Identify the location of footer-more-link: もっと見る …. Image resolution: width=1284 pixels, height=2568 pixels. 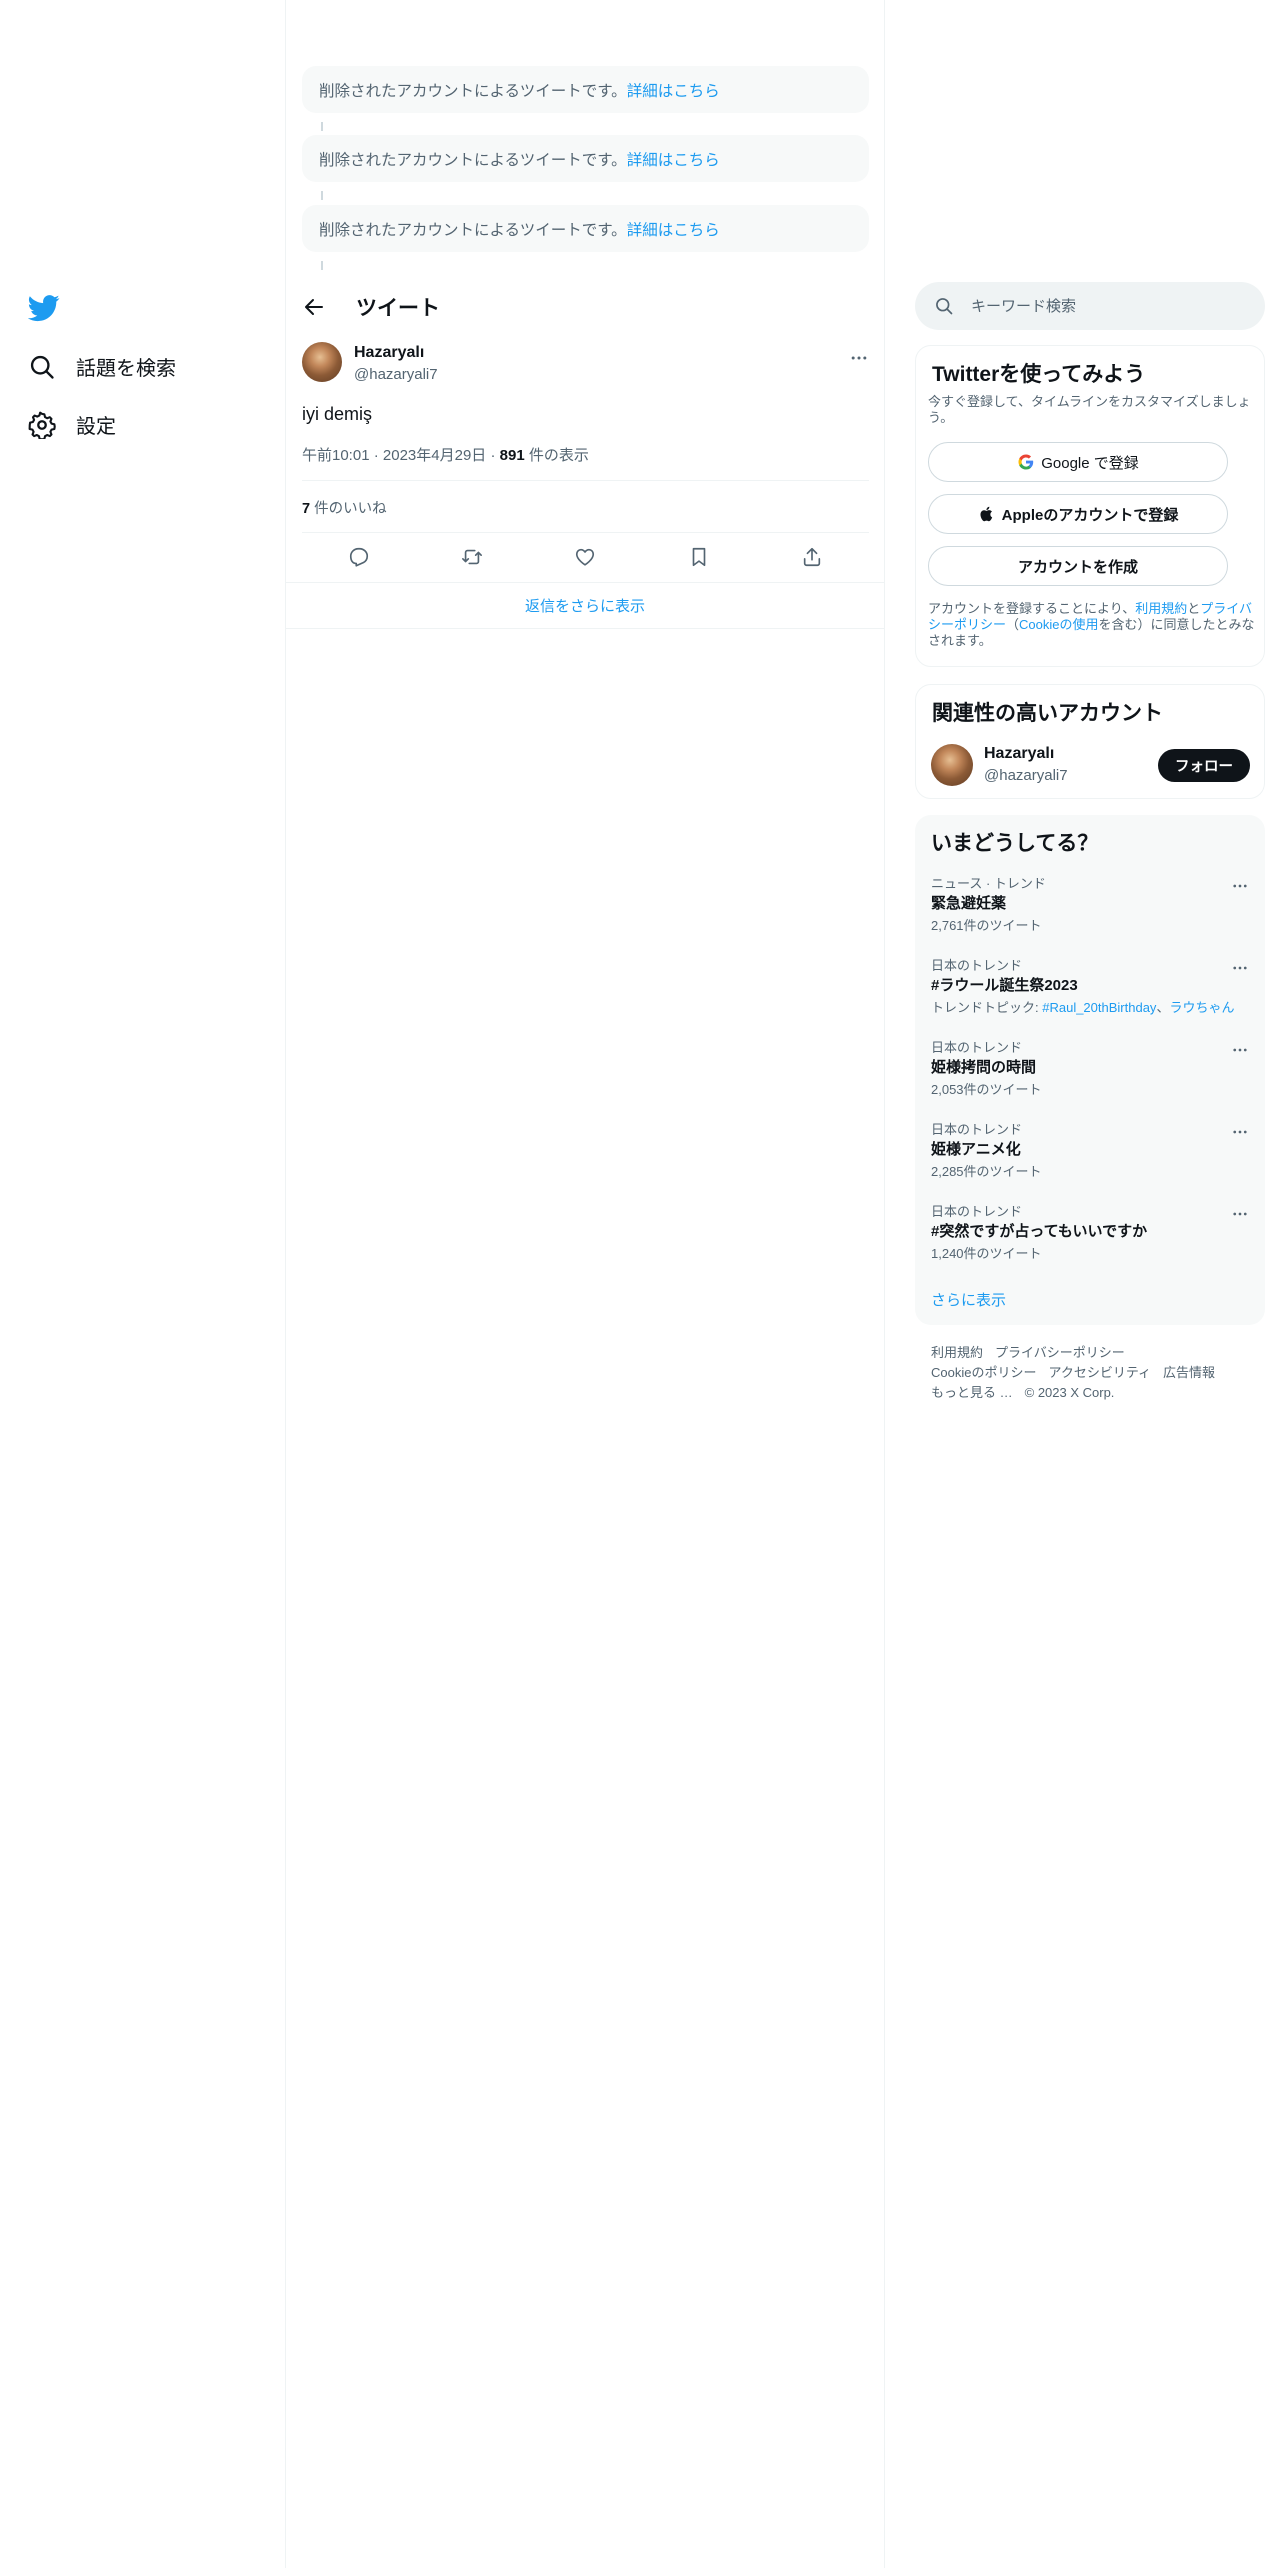
(972, 1392).